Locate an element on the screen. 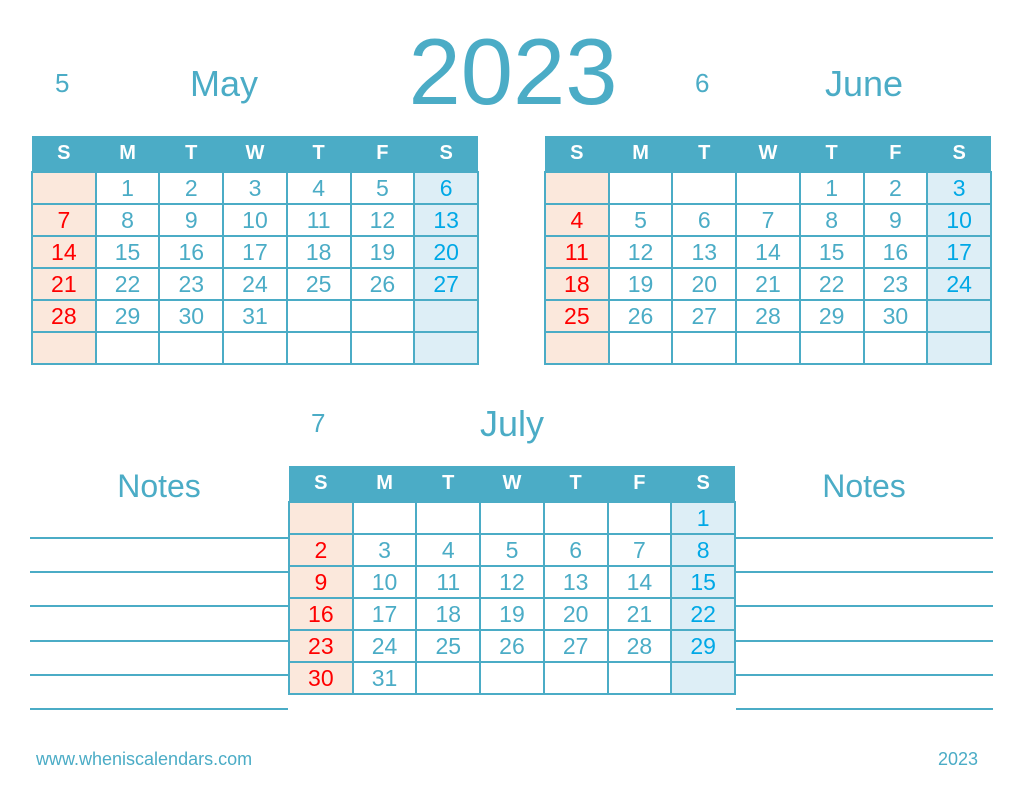 The image size is (1024, 792). day-cell: 27 is located at coordinates (446, 284).